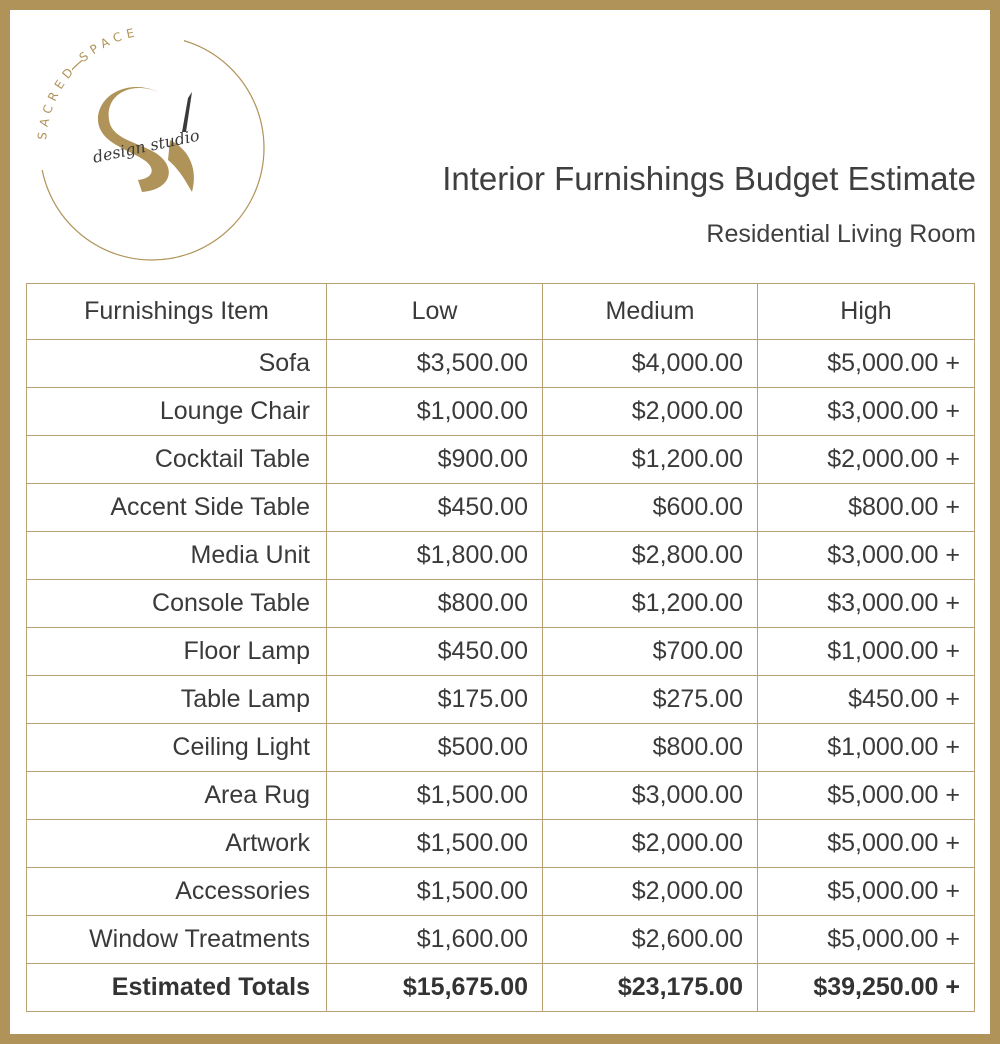 The width and height of the screenshot is (1000, 1044). Describe the element at coordinates (176, 603) in the screenshot. I see `item-cell: Console Table` at that location.